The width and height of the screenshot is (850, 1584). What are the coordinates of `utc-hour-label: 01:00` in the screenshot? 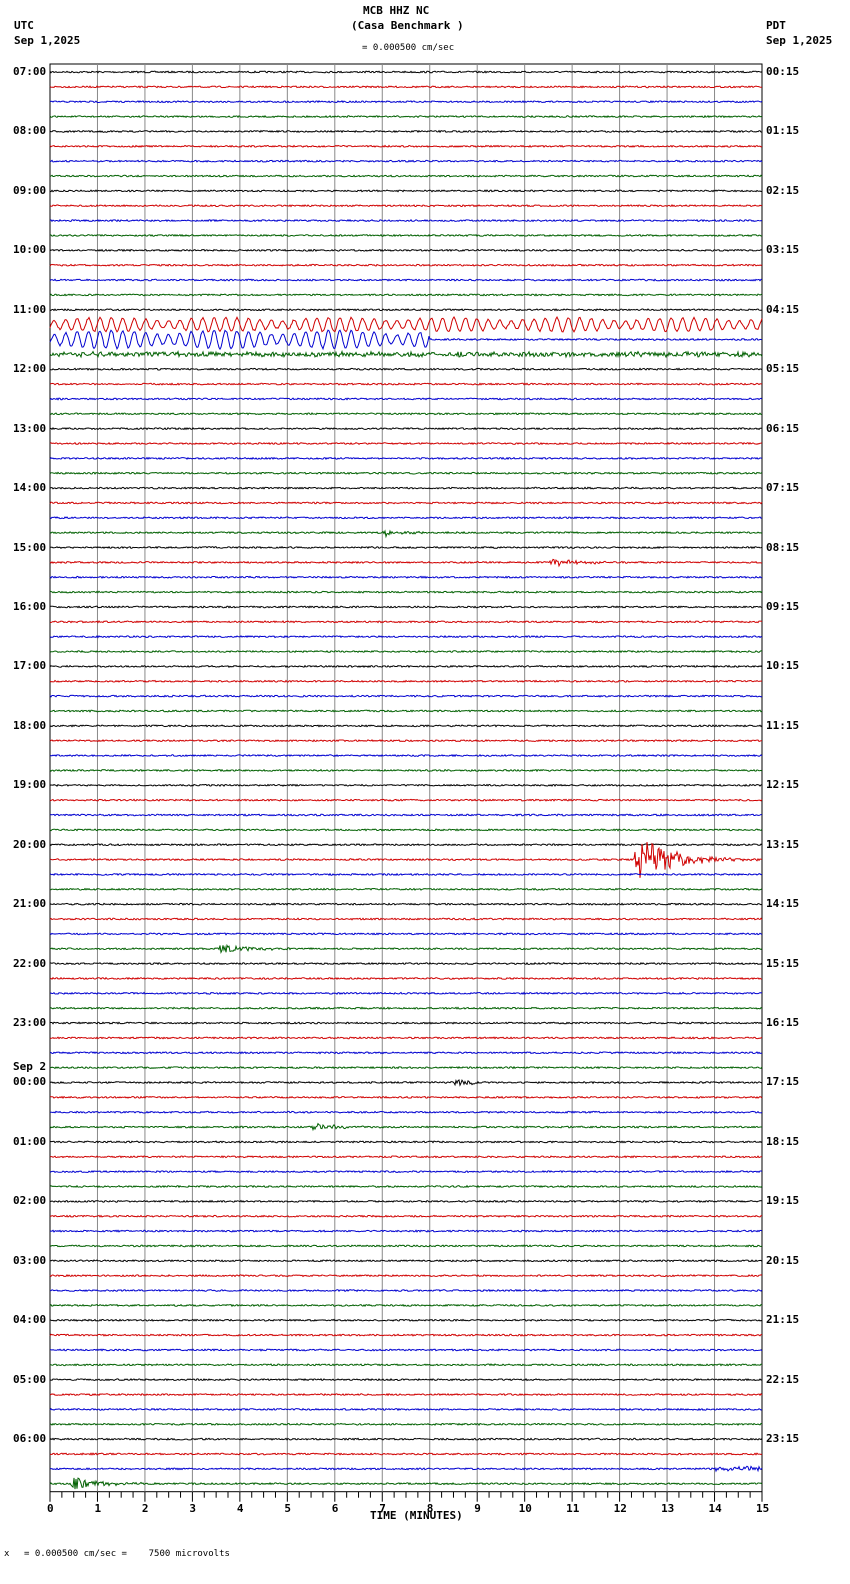 It's located at (30, 1141).